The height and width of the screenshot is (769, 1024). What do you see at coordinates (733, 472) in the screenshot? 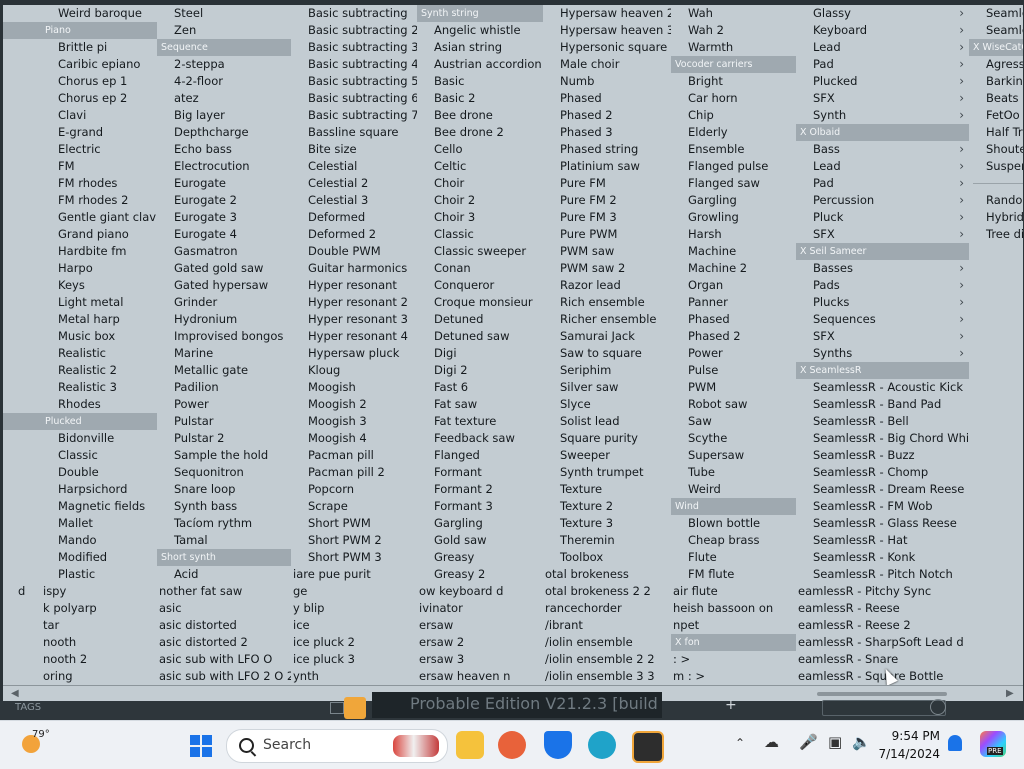
I see `preset-item: Tube` at bounding box center [733, 472].